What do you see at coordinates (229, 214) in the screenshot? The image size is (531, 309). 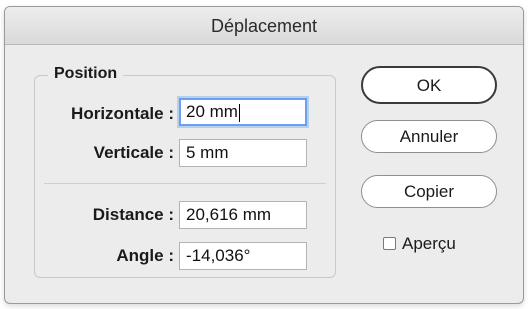 I see `distance-value: 20,616 mm` at bounding box center [229, 214].